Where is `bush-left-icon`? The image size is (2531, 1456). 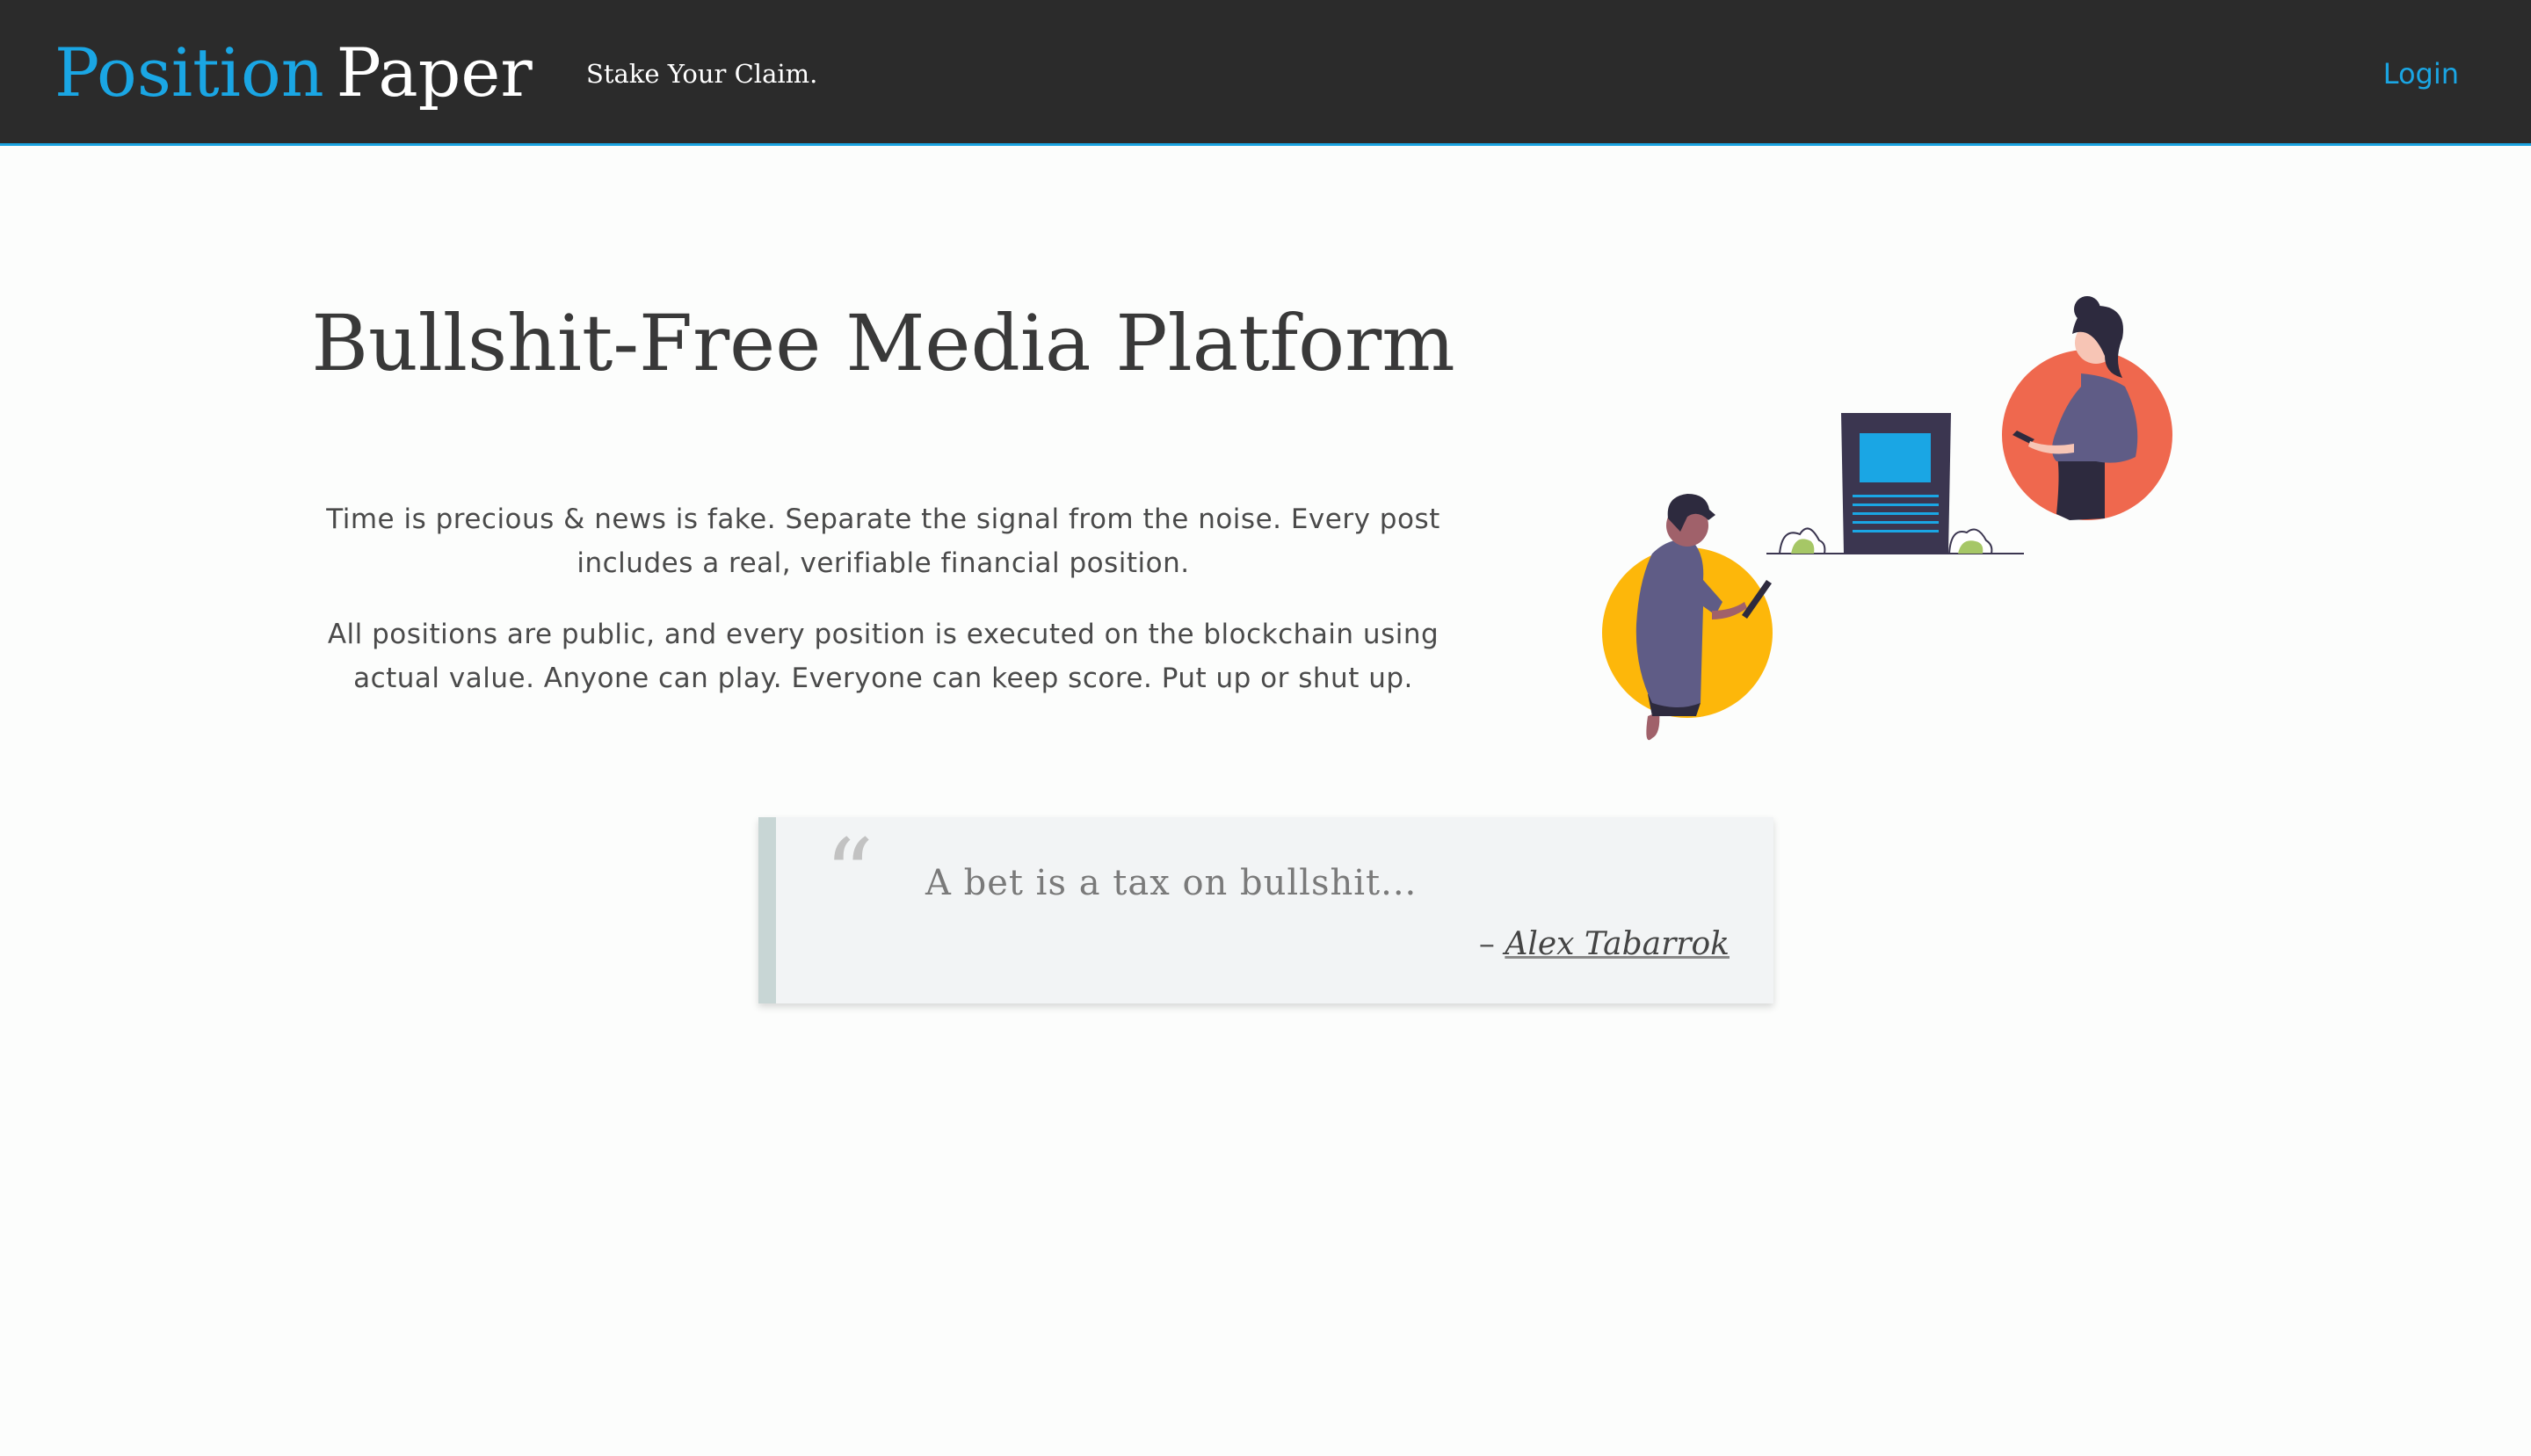 bush-left-icon is located at coordinates (1802, 540).